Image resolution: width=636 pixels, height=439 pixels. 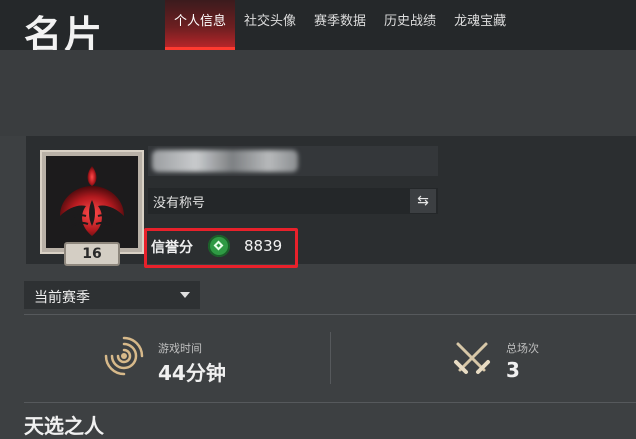 I want to click on player-name-blurred, so click(x=225, y=161).